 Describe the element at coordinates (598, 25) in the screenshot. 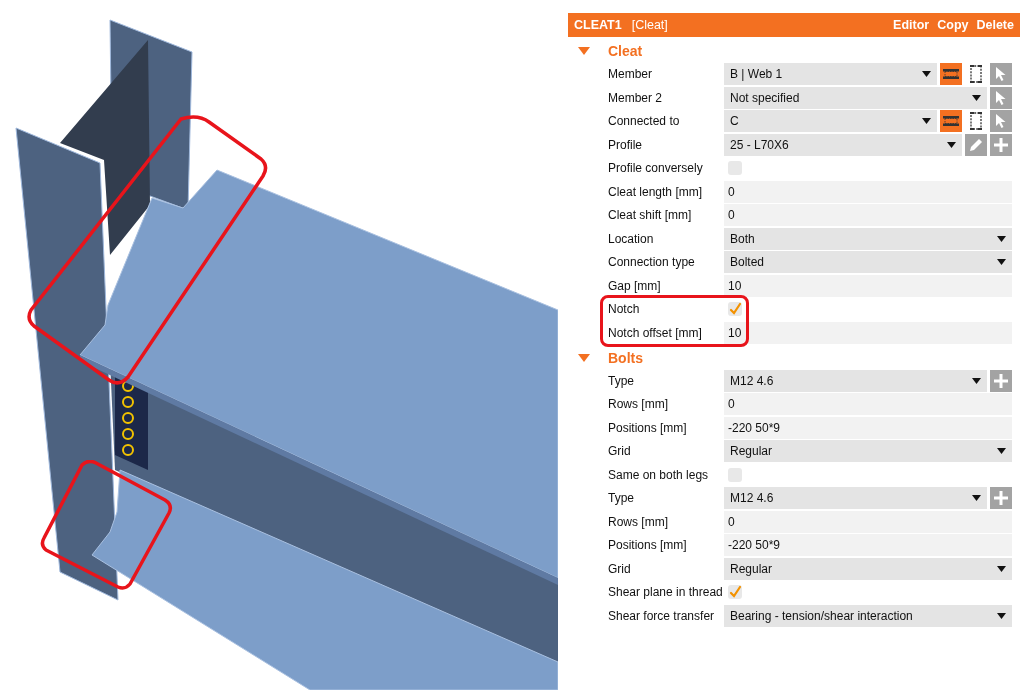

I see `object-name: CLEAT1` at that location.